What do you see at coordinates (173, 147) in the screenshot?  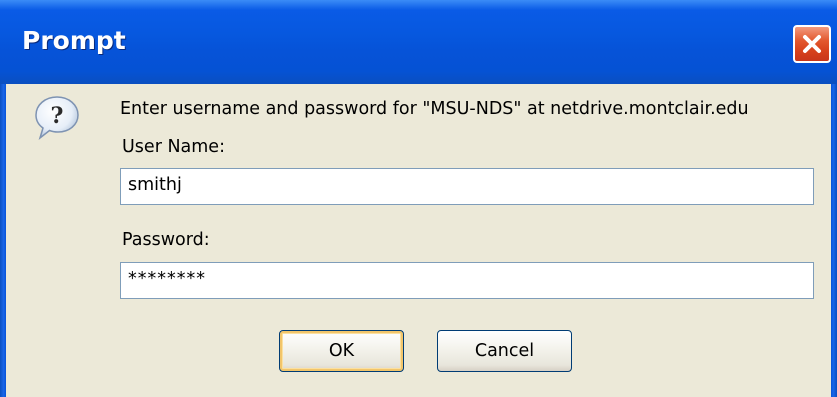 I see `username-label: User Name:` at bounding box center [173, 147].